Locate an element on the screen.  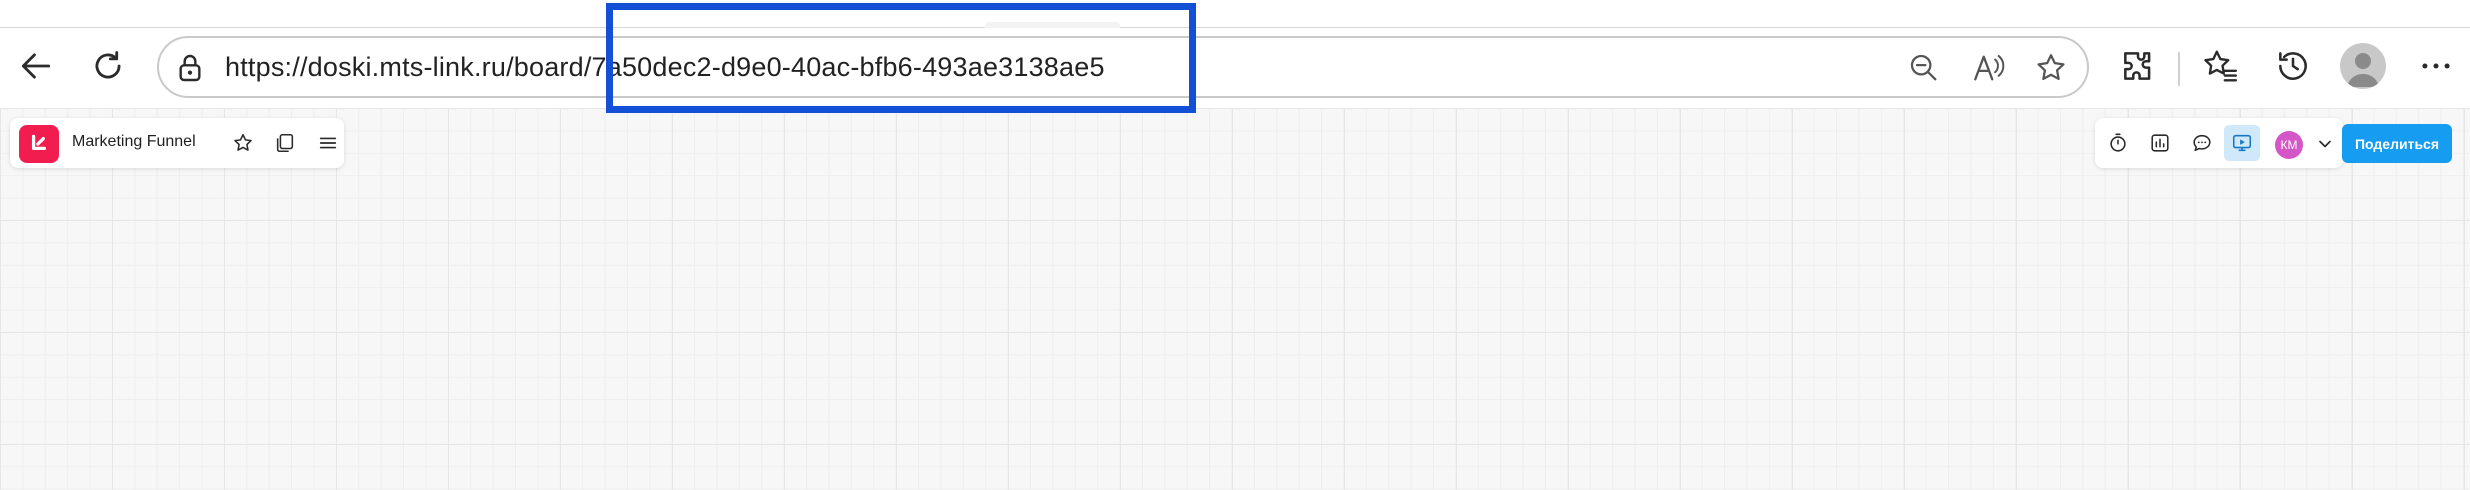
chevron-down-icon is located at coordinates (2325, 144).